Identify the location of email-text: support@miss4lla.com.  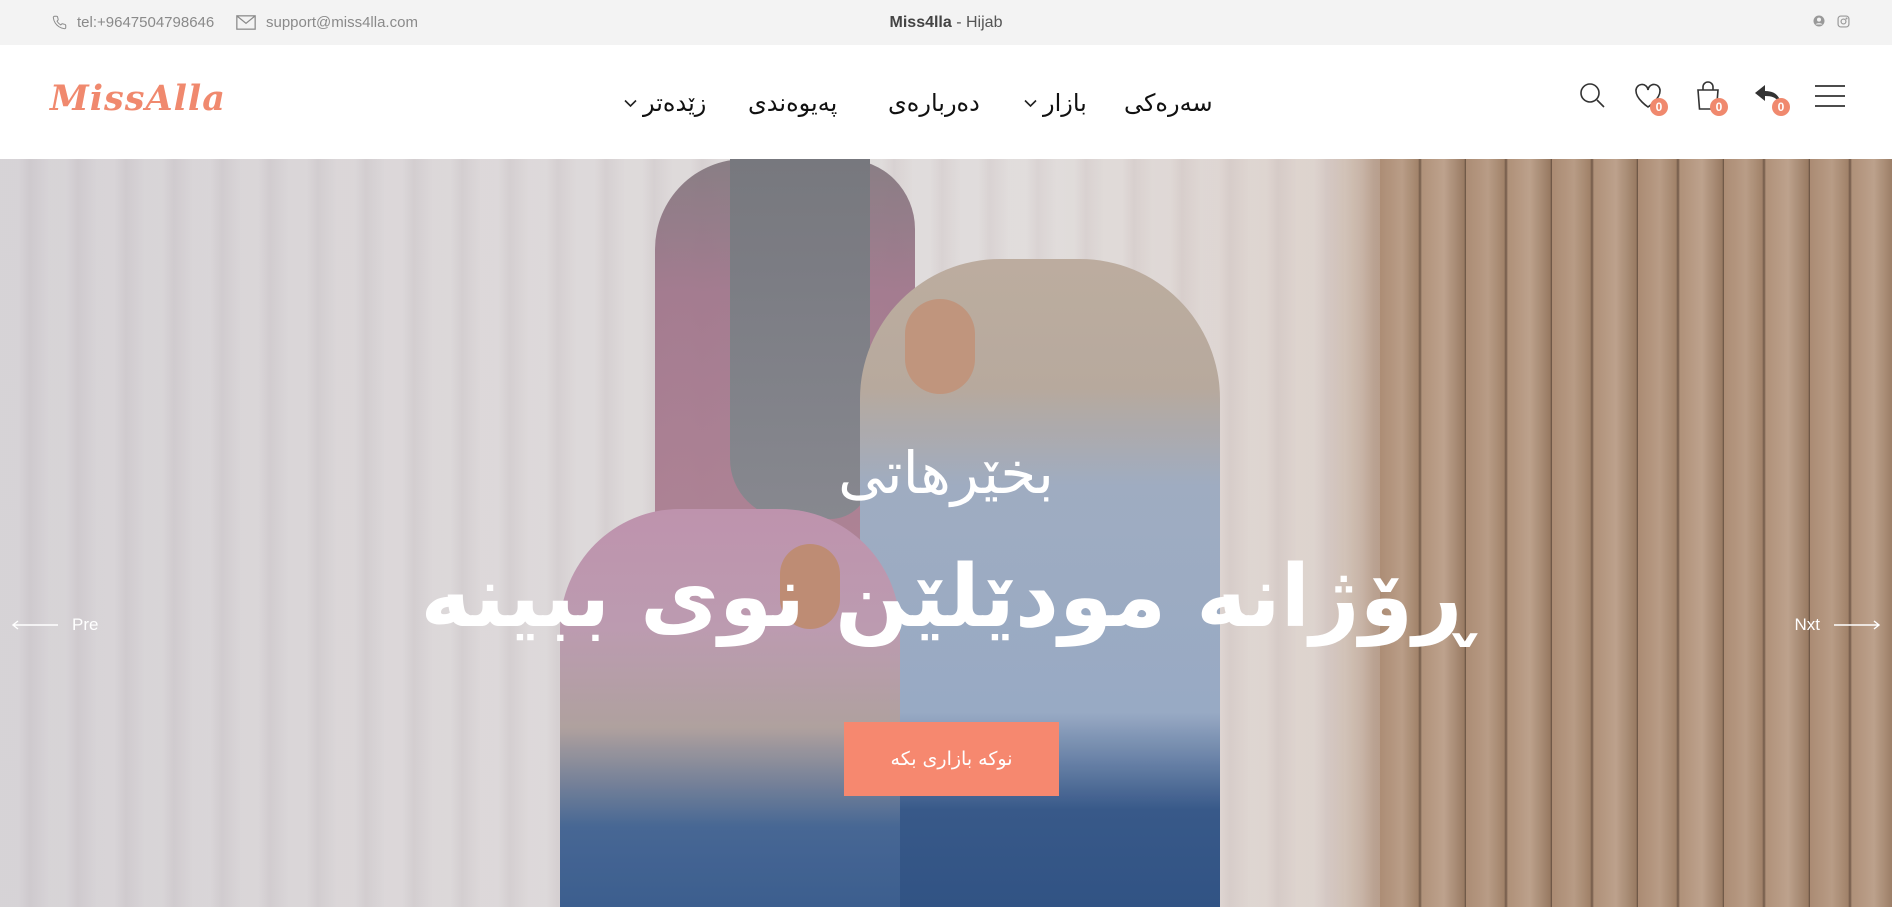
(342, 22).